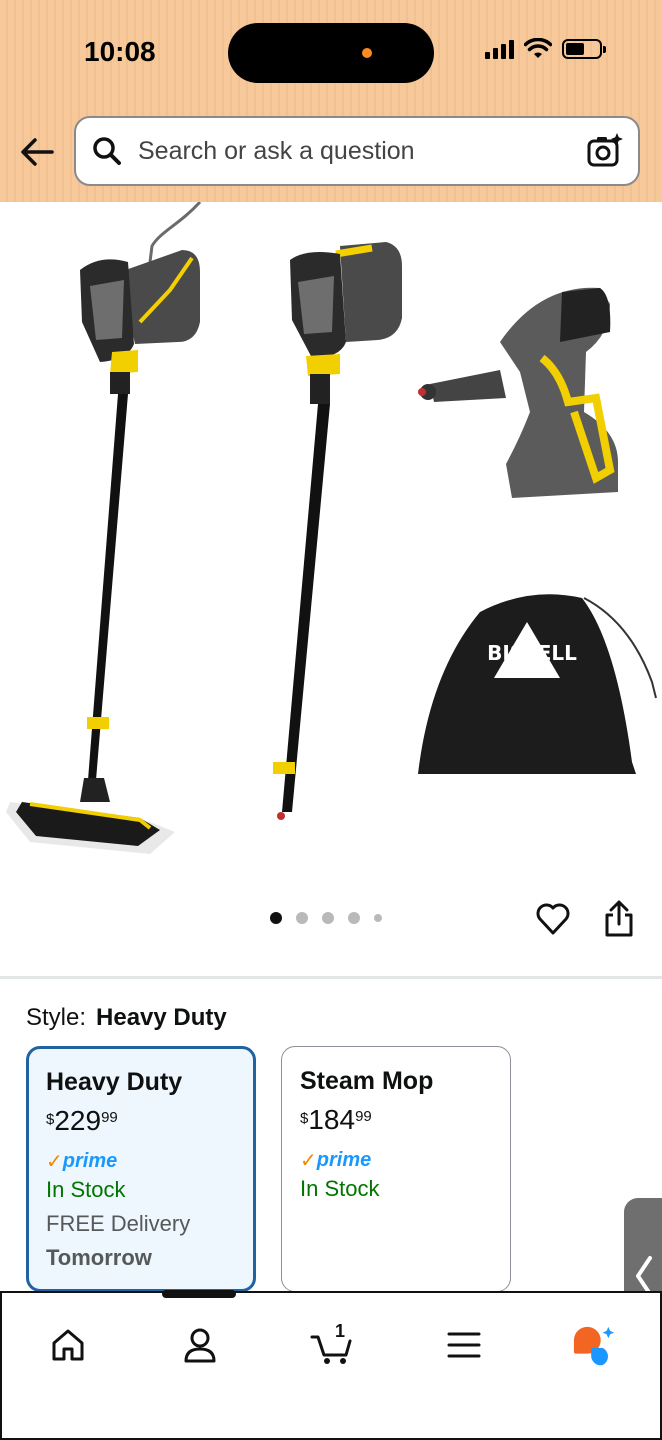 The image size is (662, 1440). I want to click on handheld-steamer, so click(518, 392).